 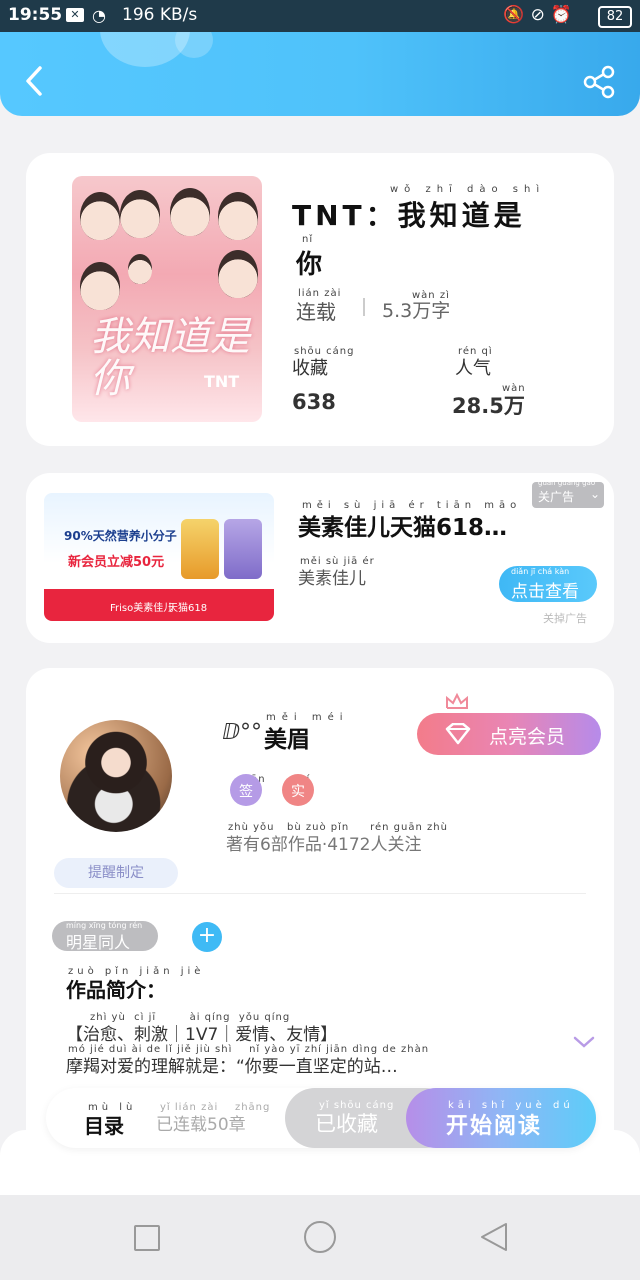 What do you see at coordinates (409, 215) in the screenshot?
I see `book-title: TNT：我知道是` at bounding box center [409, 215].